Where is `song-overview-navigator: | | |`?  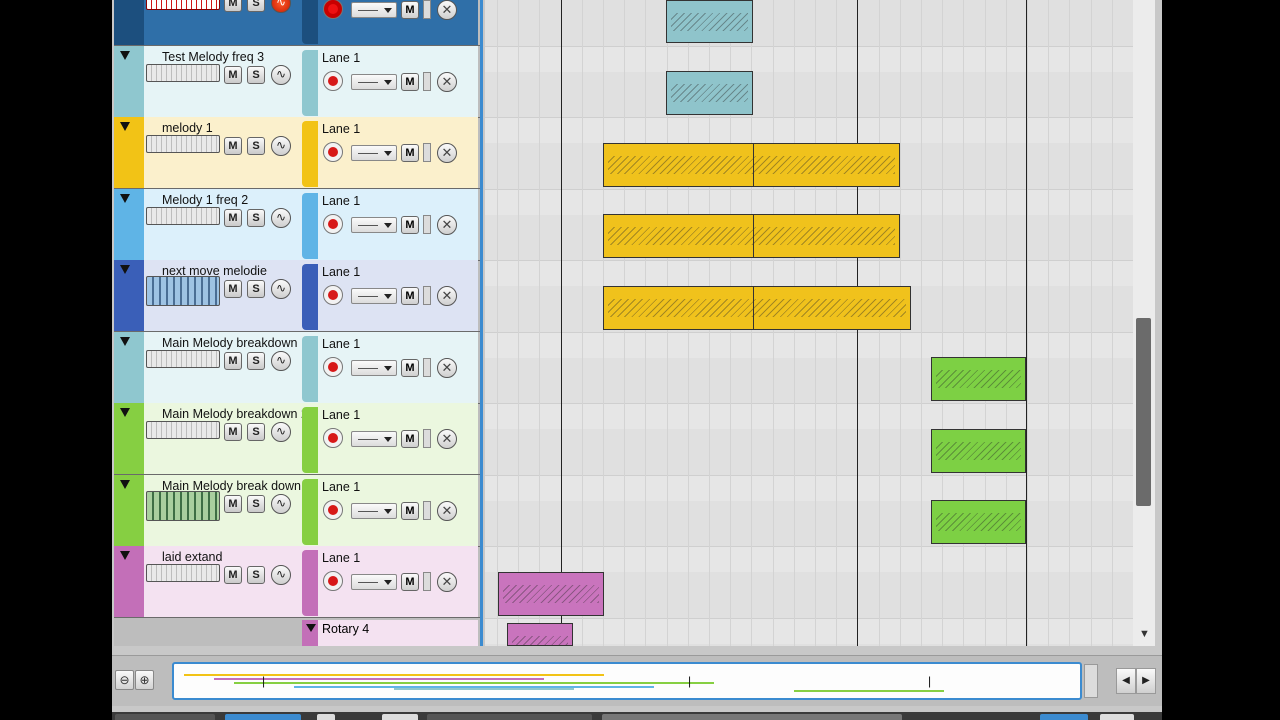 song-overview-navigator: | | | is located at coordinates (627, 681).